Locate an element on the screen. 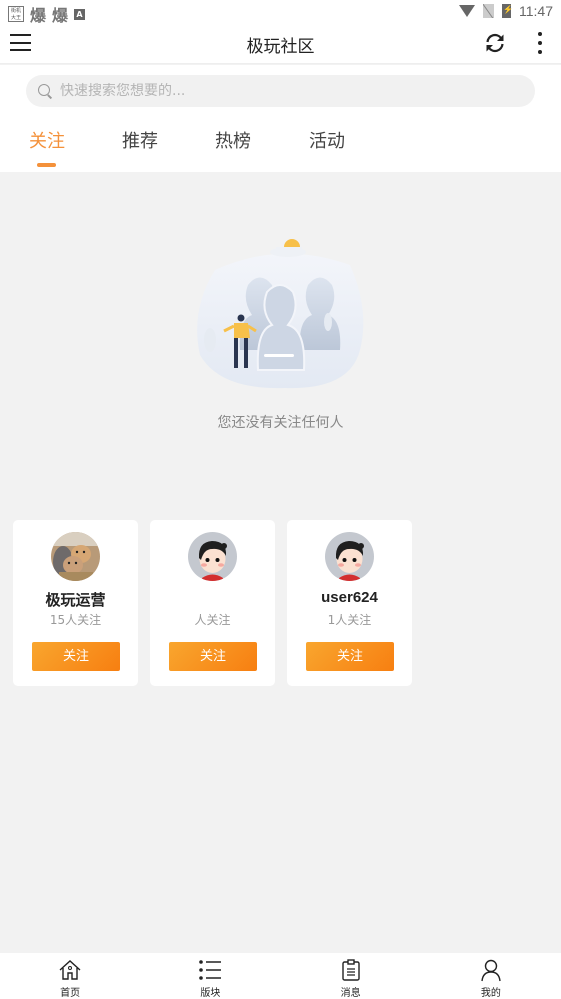 This screenshot has height=999, width=561. search-bar is located at coordinates (280, 91).